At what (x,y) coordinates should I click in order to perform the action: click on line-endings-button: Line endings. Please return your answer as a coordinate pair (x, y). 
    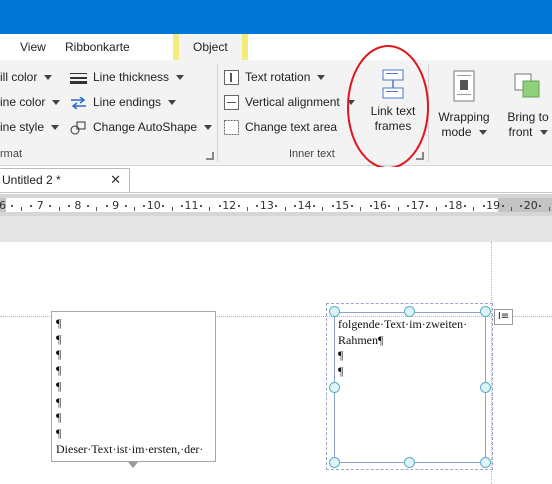
    Looking at the image, I should click on (123, 102).